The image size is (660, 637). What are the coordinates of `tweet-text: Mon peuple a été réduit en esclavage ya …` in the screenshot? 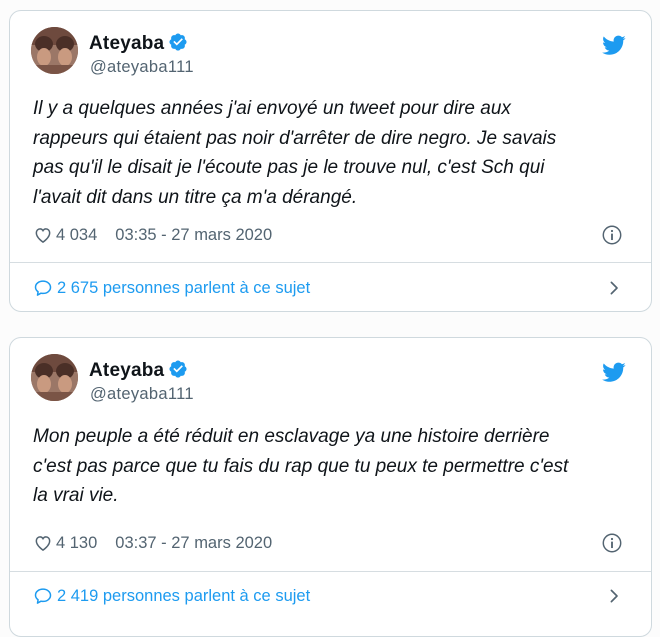 It's located at (301, 466).